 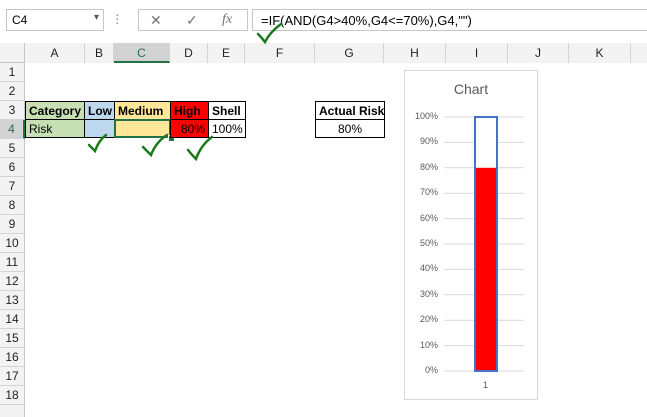 What do you see at coordinates (12, 243) in the screenshot?
I see `row-header-10: 10` at bounding box center [12, 243].